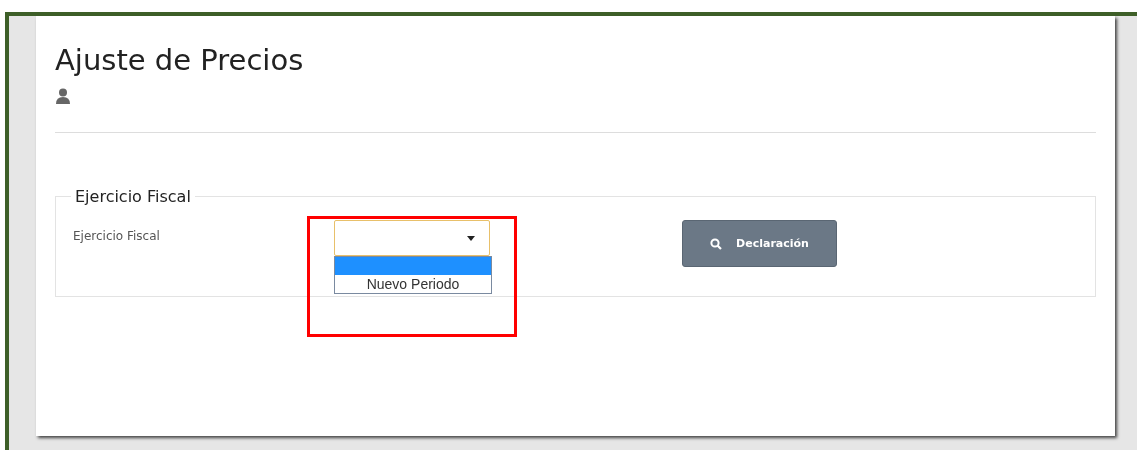  I want to click on declaration-button: Declaración, so click(759, 243).